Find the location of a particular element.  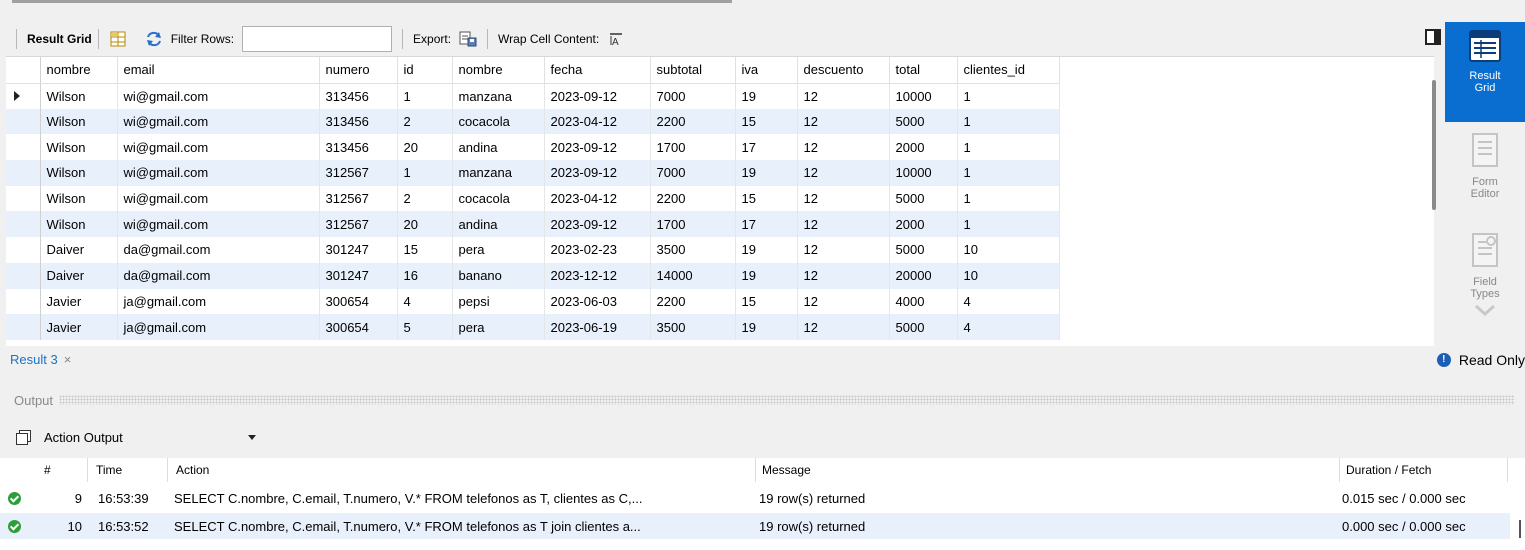

column-header: Message is located at coordinates (1048, 470).